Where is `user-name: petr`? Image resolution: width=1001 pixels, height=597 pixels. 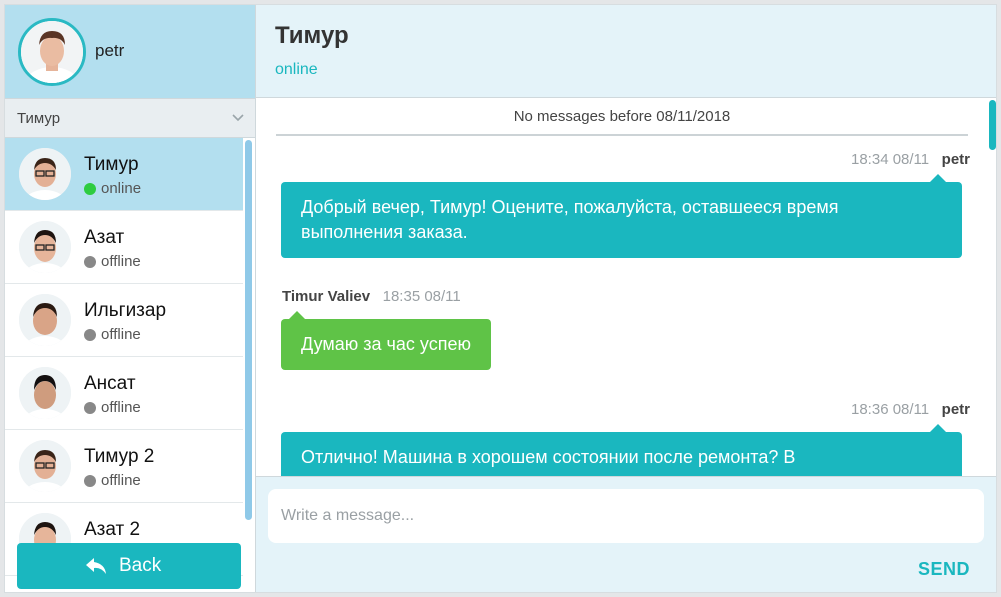 user-name: petr is located at coordinates (110, 50).